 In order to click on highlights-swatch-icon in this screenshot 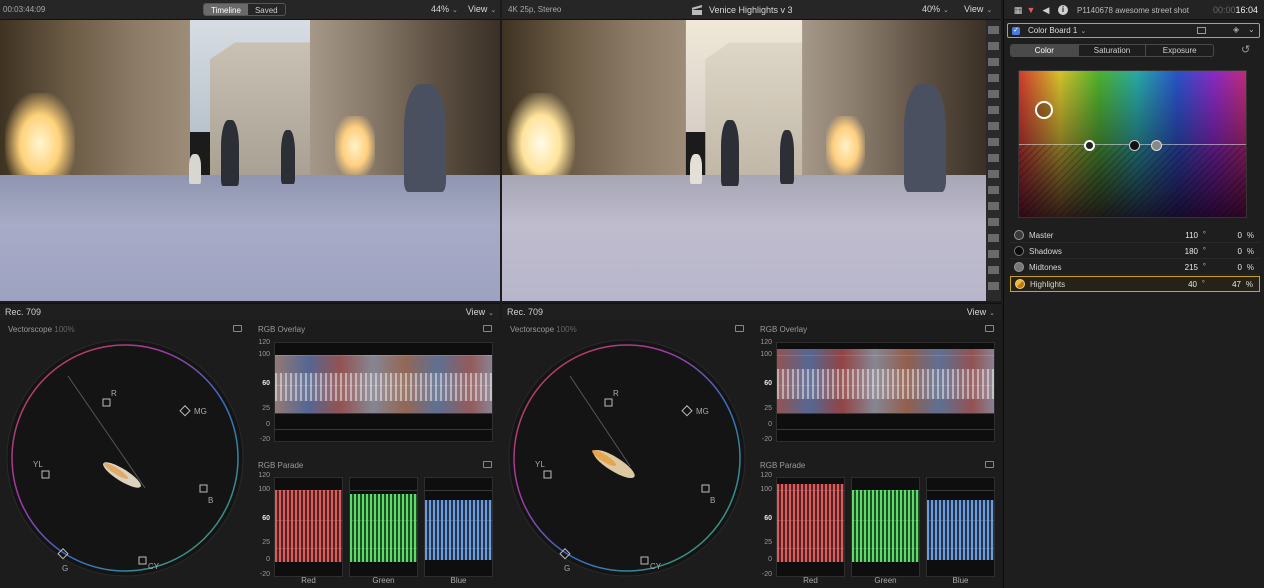, I will do `click(1020, 284)`.